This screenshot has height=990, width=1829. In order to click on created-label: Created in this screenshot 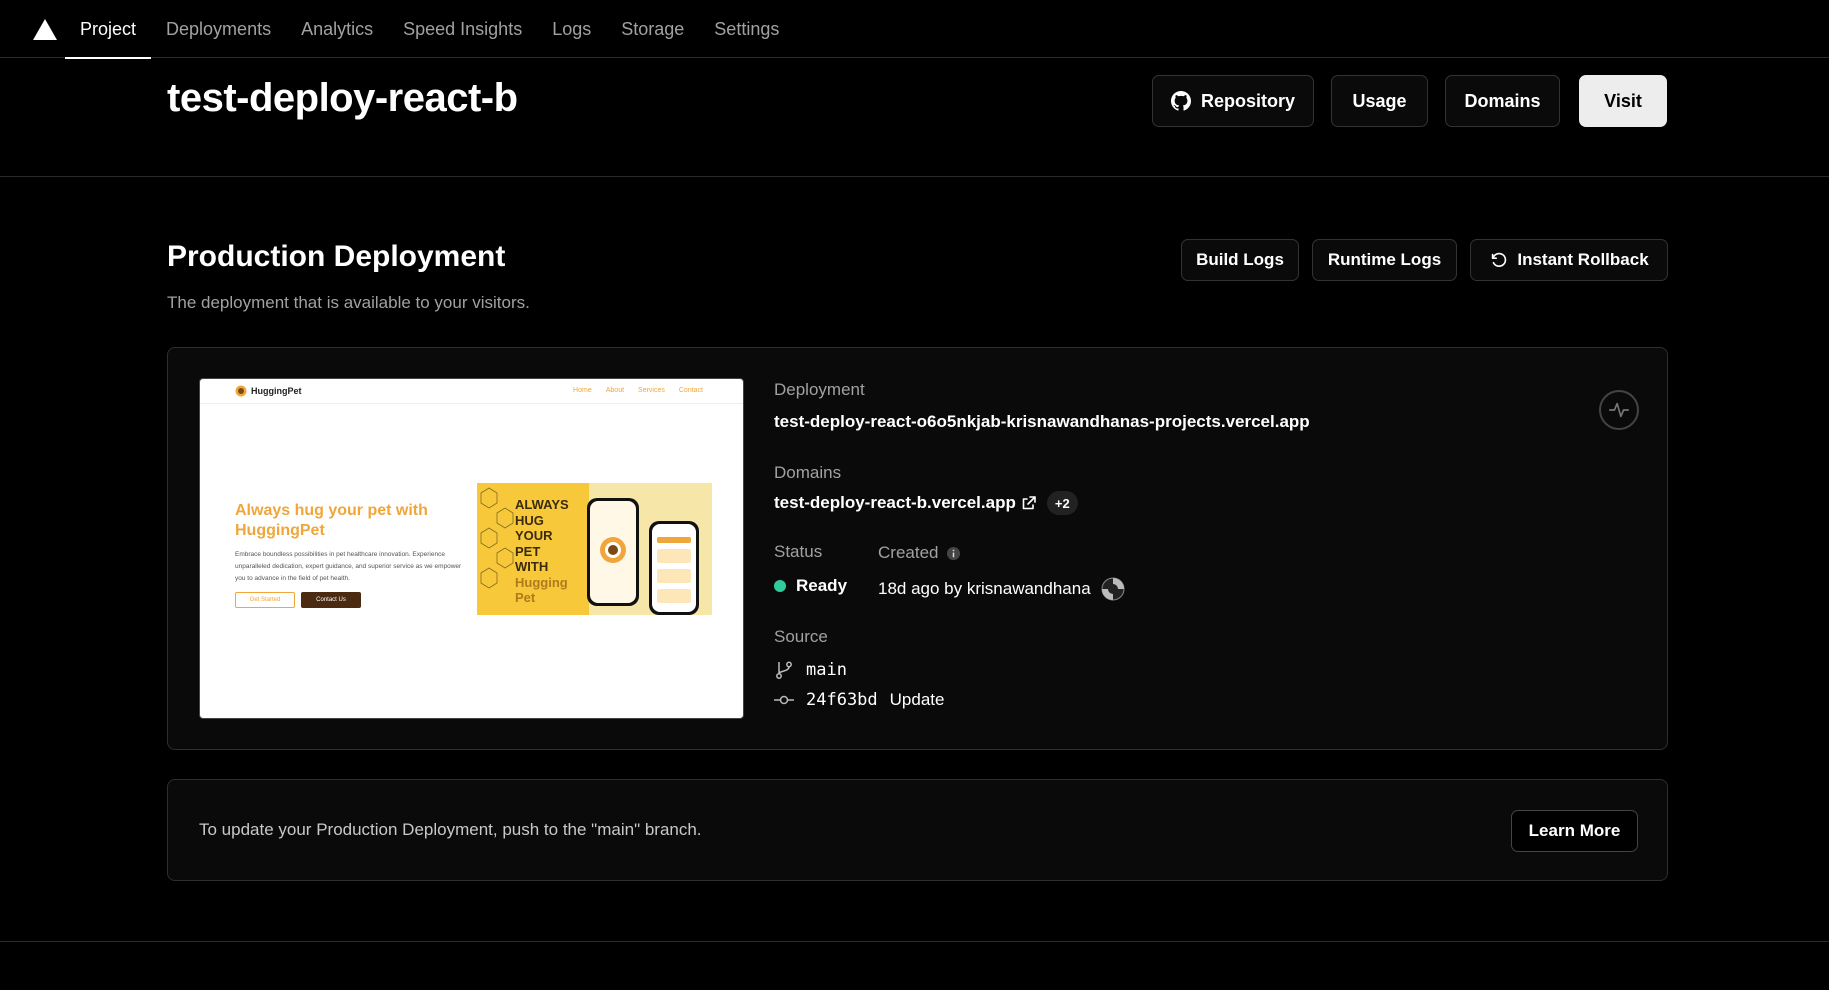, I will do `click(908, 552)`.